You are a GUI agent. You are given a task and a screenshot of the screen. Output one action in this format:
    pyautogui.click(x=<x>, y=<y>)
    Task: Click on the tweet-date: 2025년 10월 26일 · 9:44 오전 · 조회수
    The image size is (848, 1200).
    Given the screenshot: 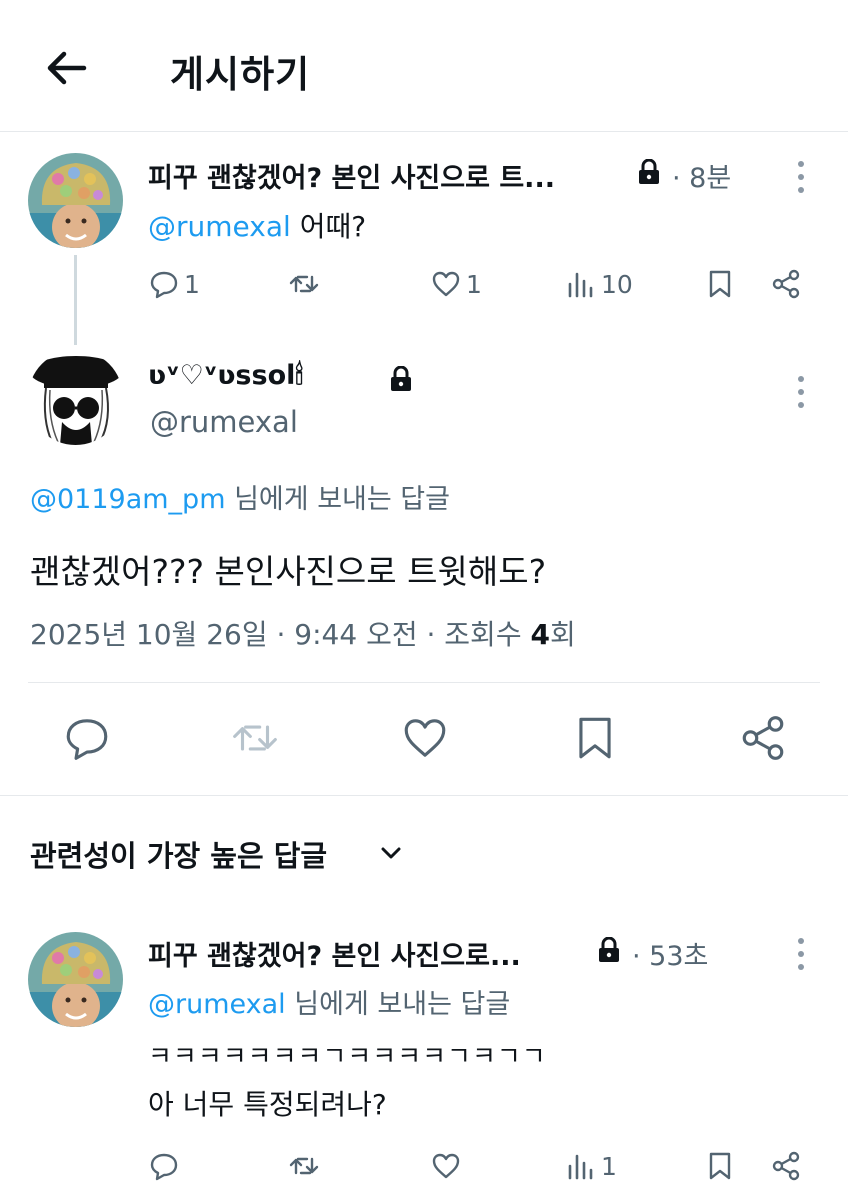 What is the action you would take?
    pyautogui.click(x=280, y=634)
    